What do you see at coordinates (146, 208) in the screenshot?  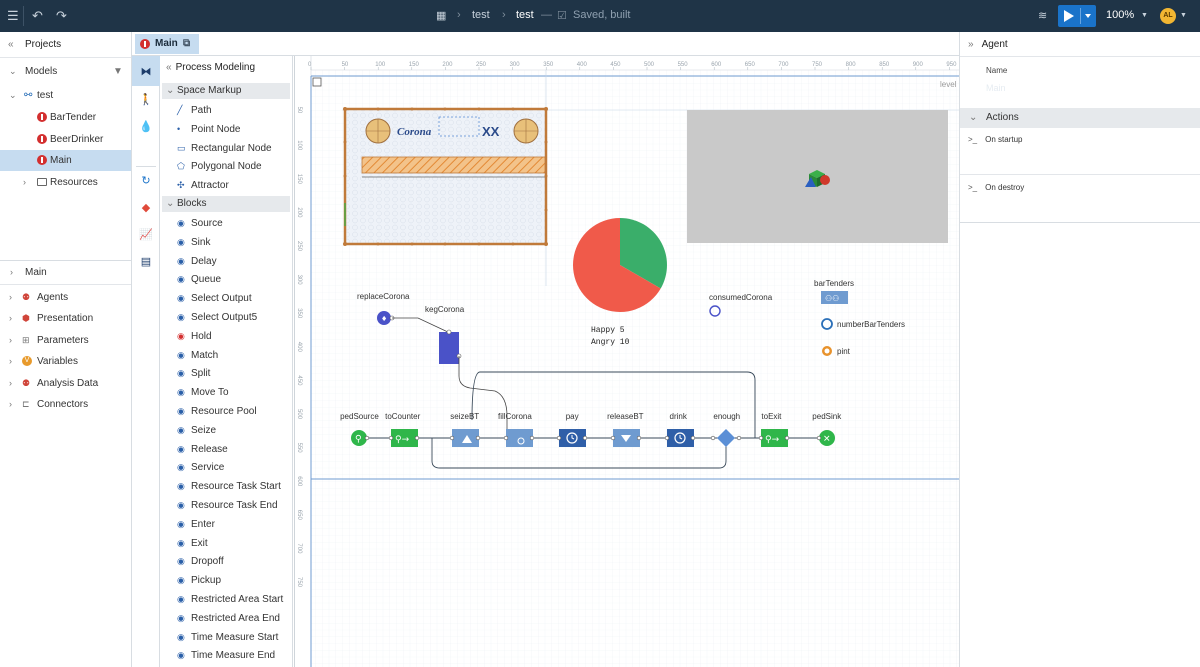 I see `presentation-icon: ◆` at bounding box center [146, 208].